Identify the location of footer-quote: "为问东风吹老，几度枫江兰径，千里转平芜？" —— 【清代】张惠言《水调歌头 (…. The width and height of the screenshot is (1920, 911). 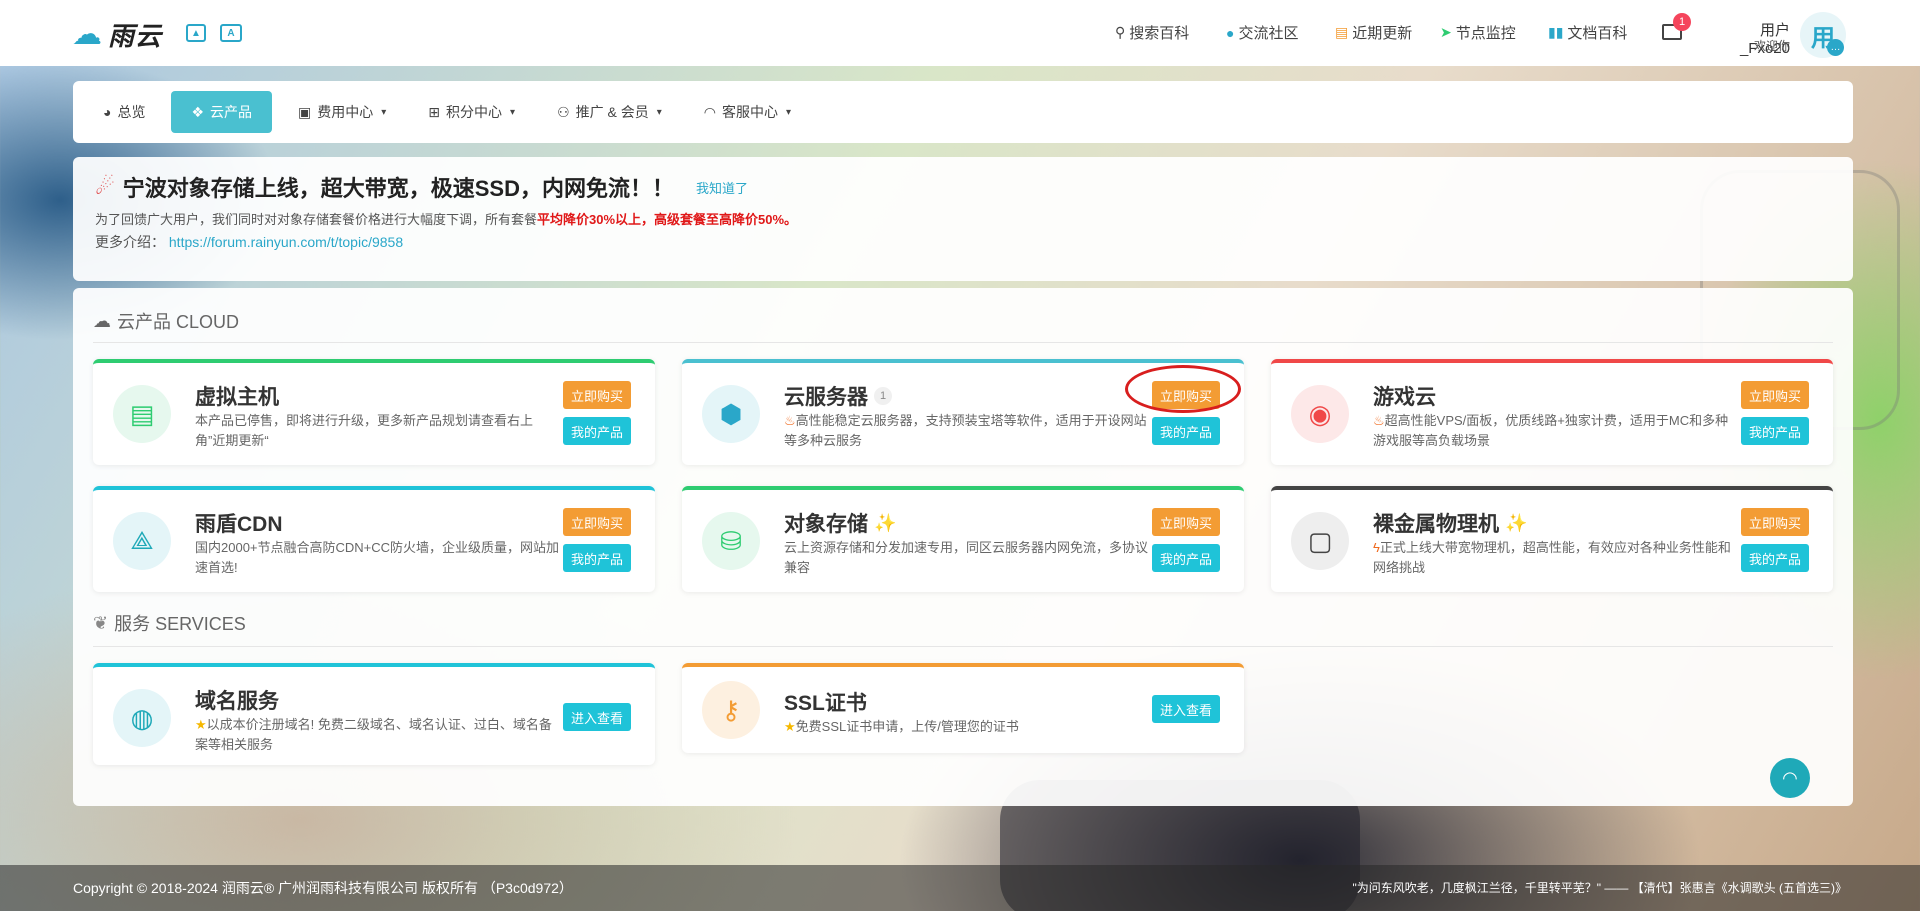
(1599, 888).